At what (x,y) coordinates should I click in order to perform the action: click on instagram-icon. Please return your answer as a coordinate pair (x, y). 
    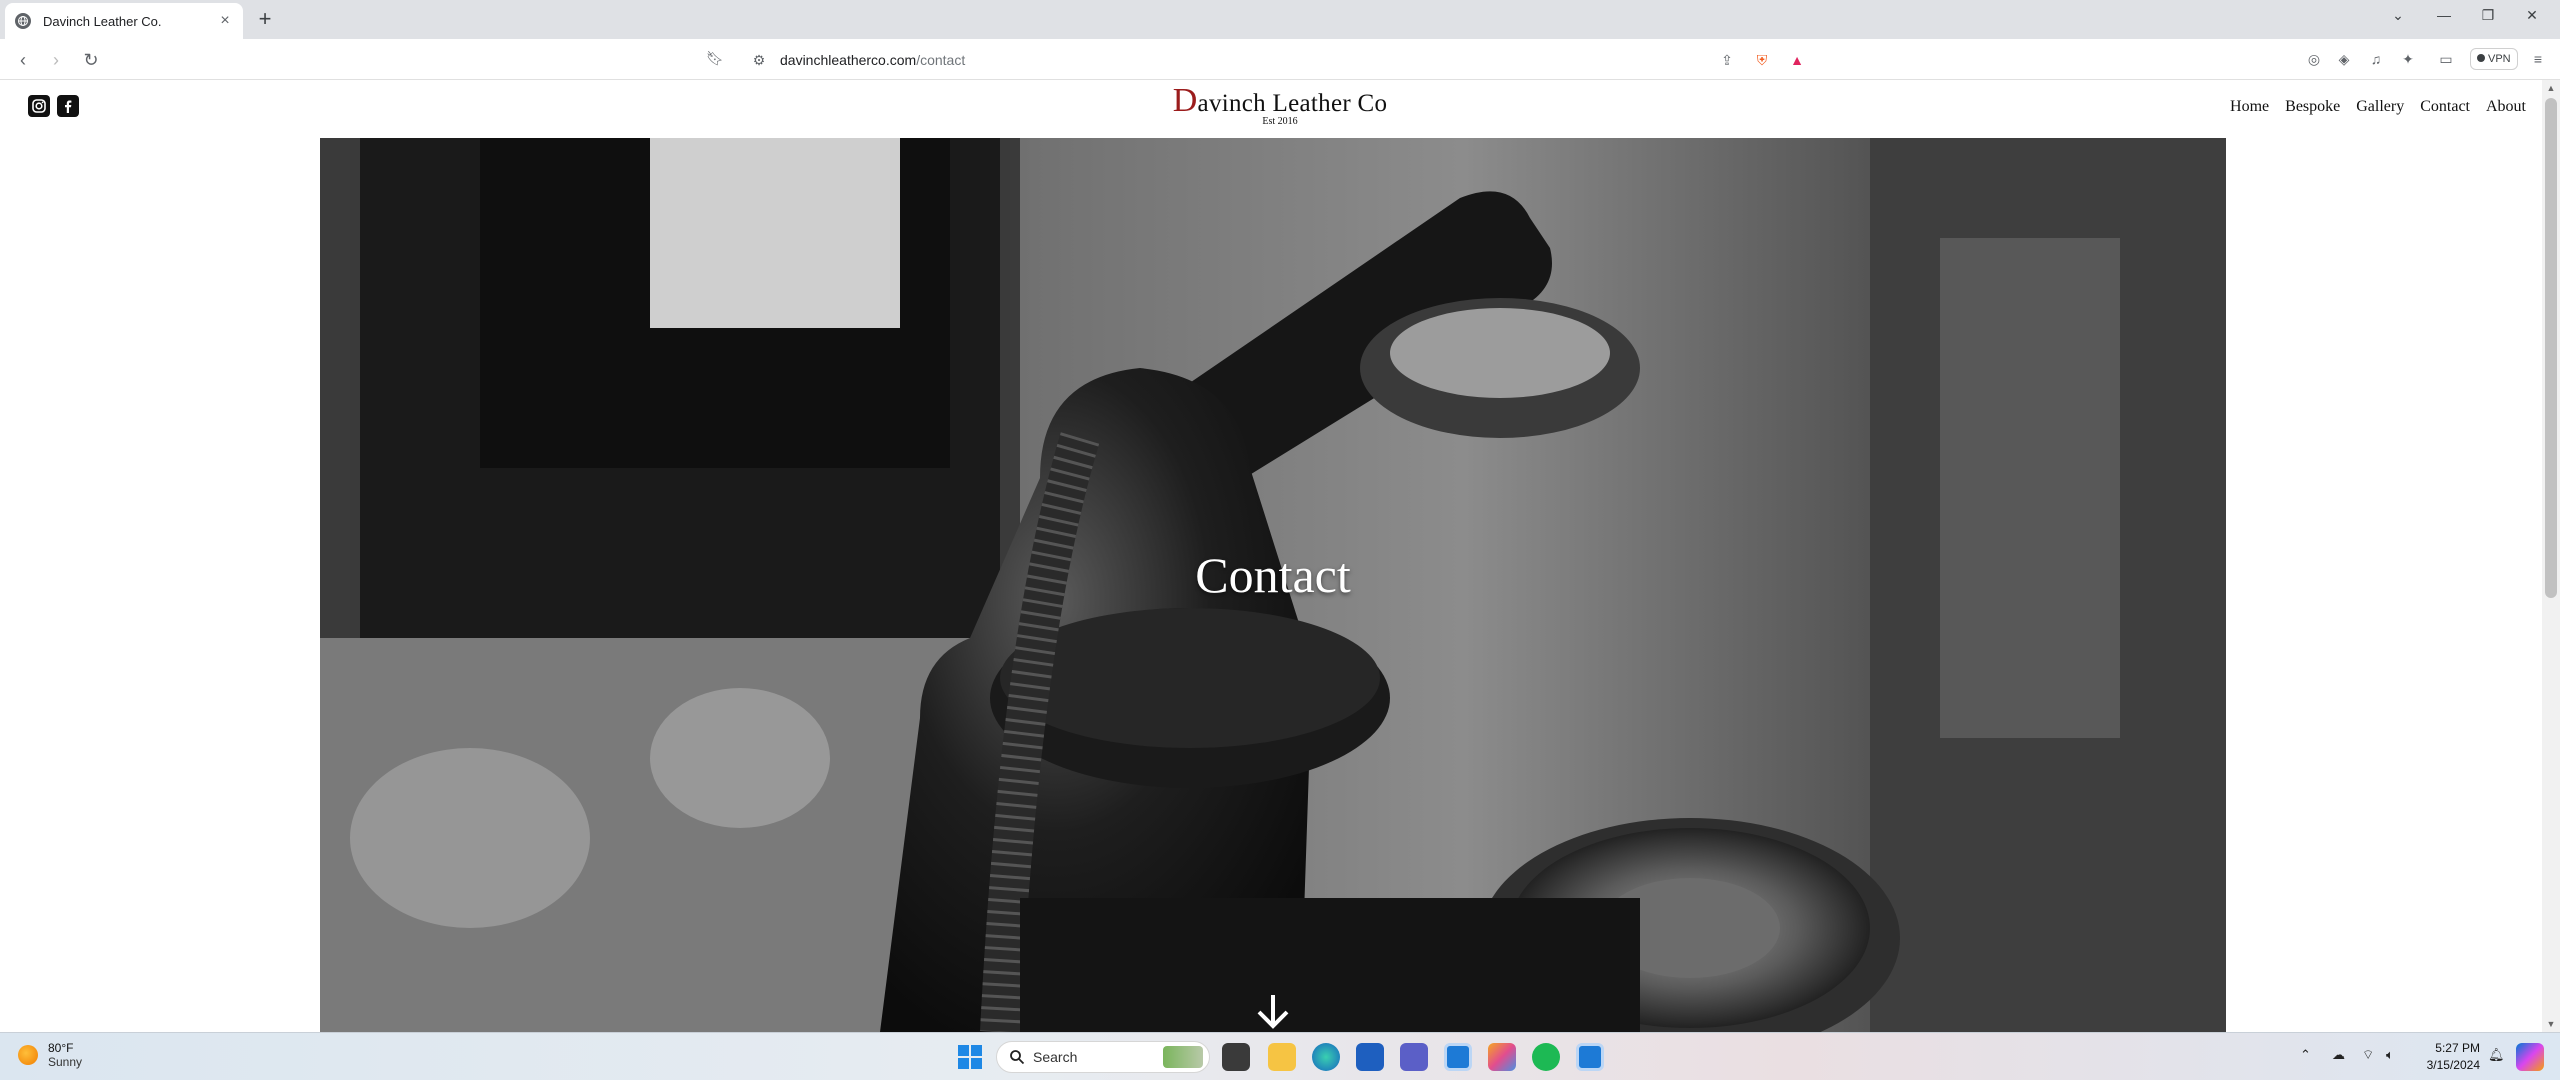
    Looking at the image, I should click on (39, 106).